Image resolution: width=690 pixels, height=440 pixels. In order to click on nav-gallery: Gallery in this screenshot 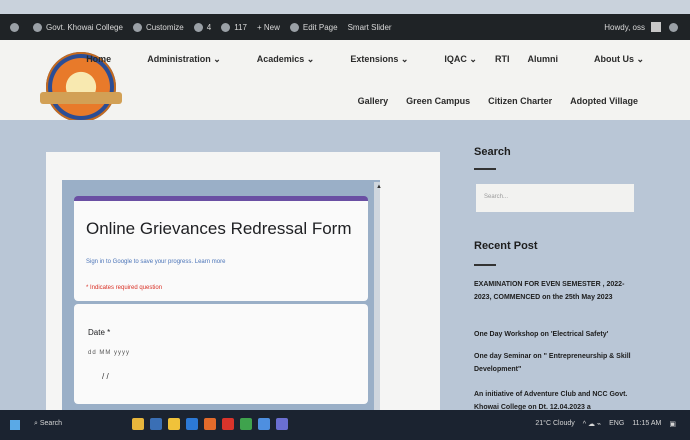, I will do `click(373, 101)`.